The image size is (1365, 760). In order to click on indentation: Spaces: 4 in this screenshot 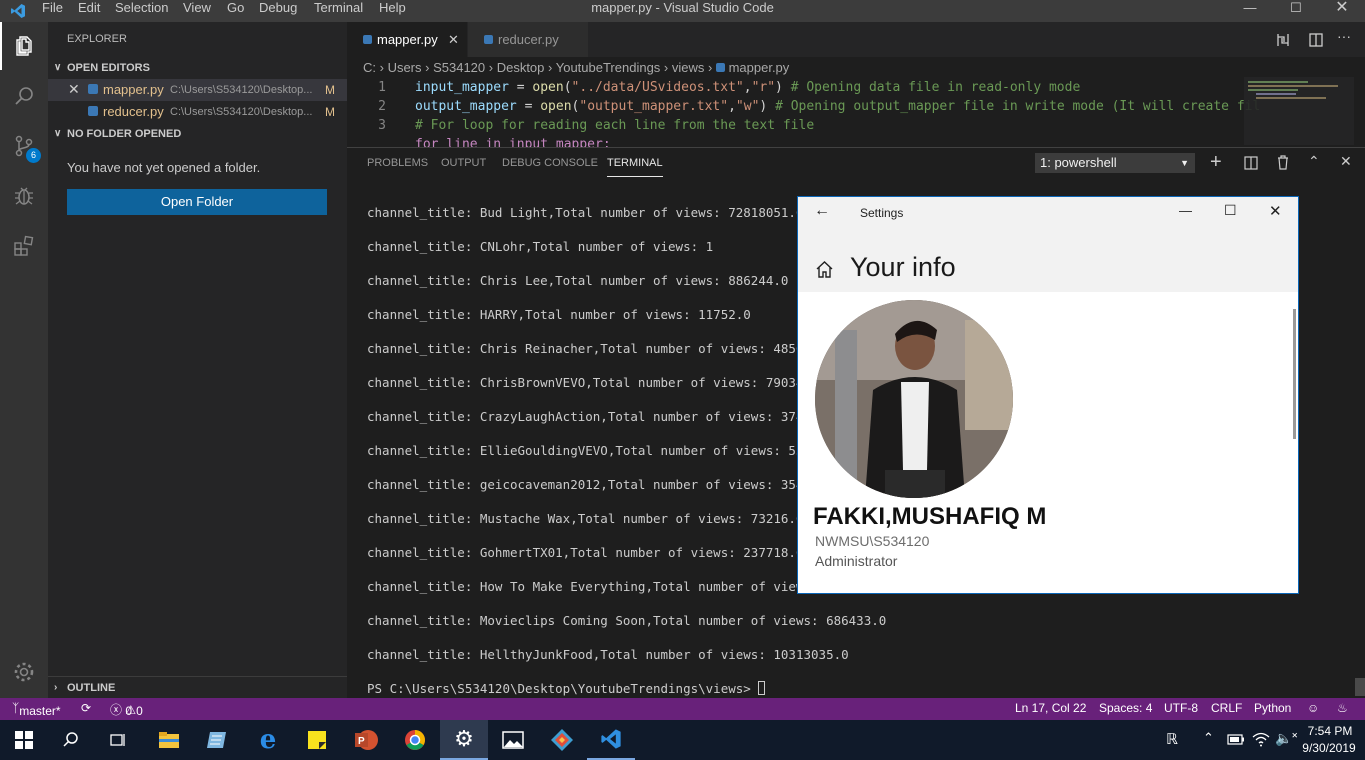, I will do `click(1125, 708)`.